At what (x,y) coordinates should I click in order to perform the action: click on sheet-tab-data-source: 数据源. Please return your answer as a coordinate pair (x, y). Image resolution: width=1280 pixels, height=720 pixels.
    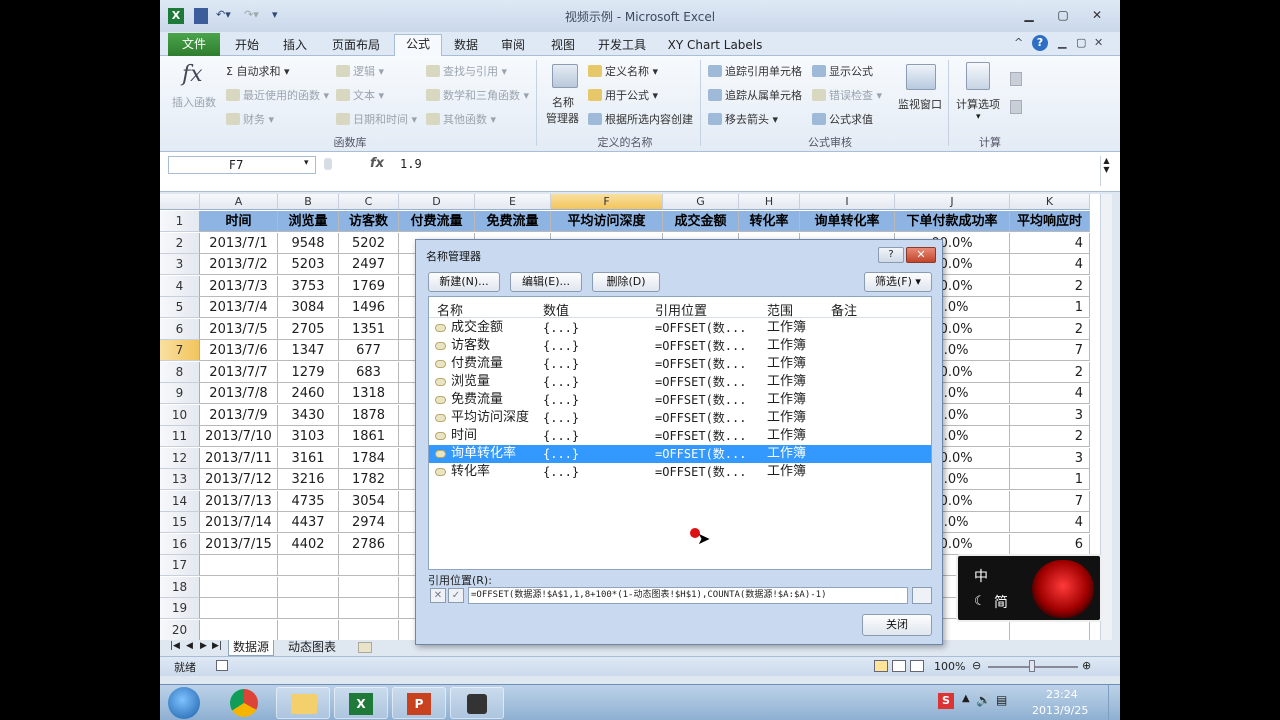
    Looking at the image, I should click on (251, 648).